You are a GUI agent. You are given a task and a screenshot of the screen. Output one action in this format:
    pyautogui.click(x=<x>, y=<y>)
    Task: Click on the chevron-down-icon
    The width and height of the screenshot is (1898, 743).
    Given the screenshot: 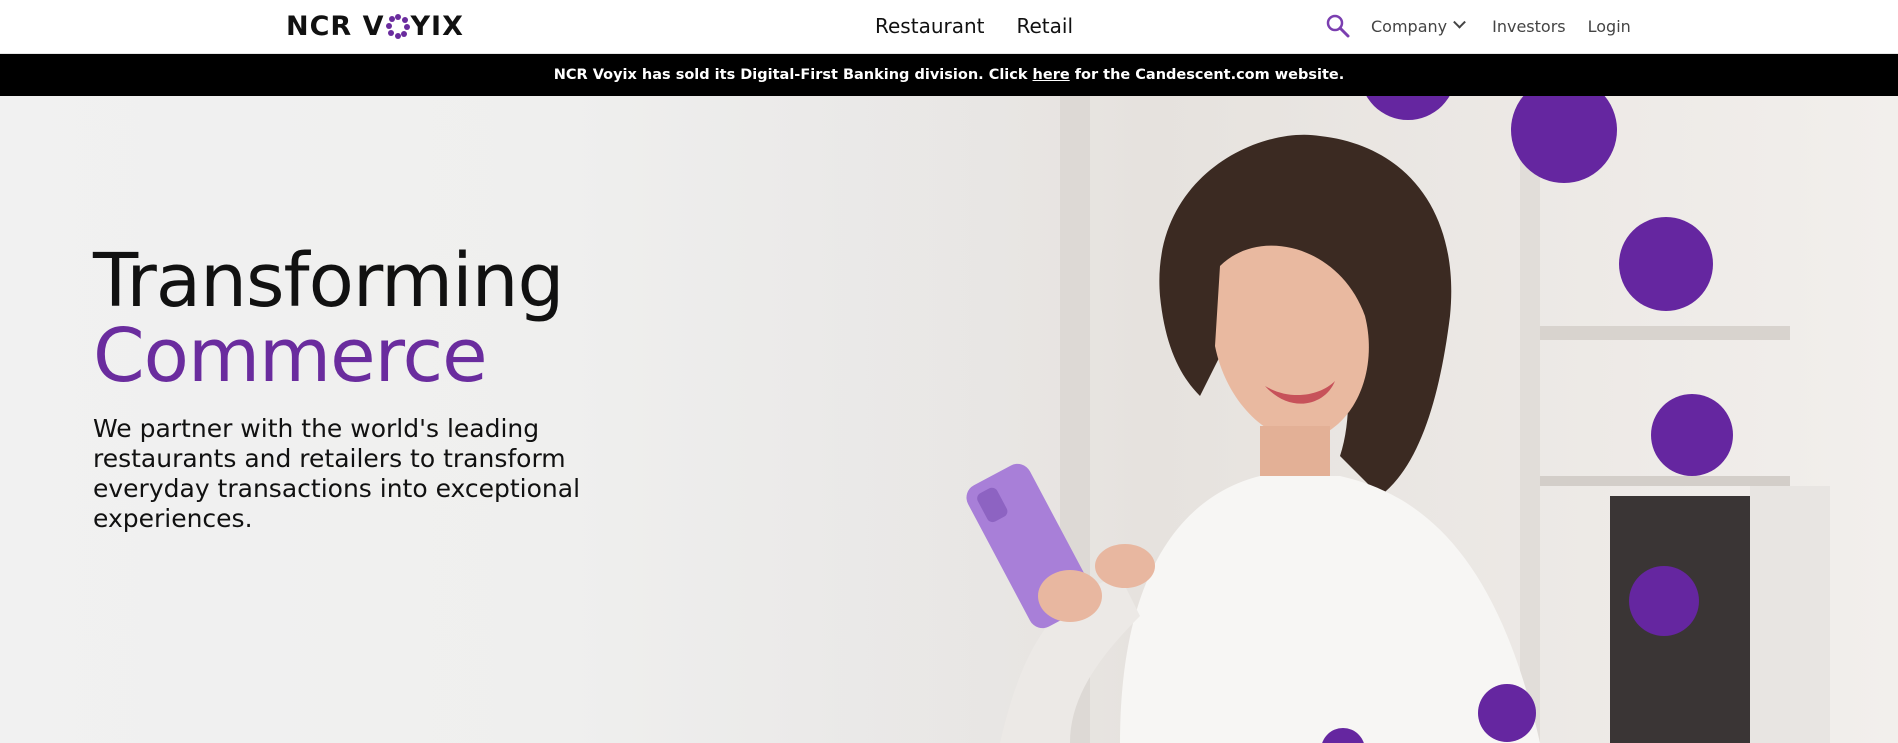 What is the action you would take?
    pyautogui.click(x=1459, y=22)
    